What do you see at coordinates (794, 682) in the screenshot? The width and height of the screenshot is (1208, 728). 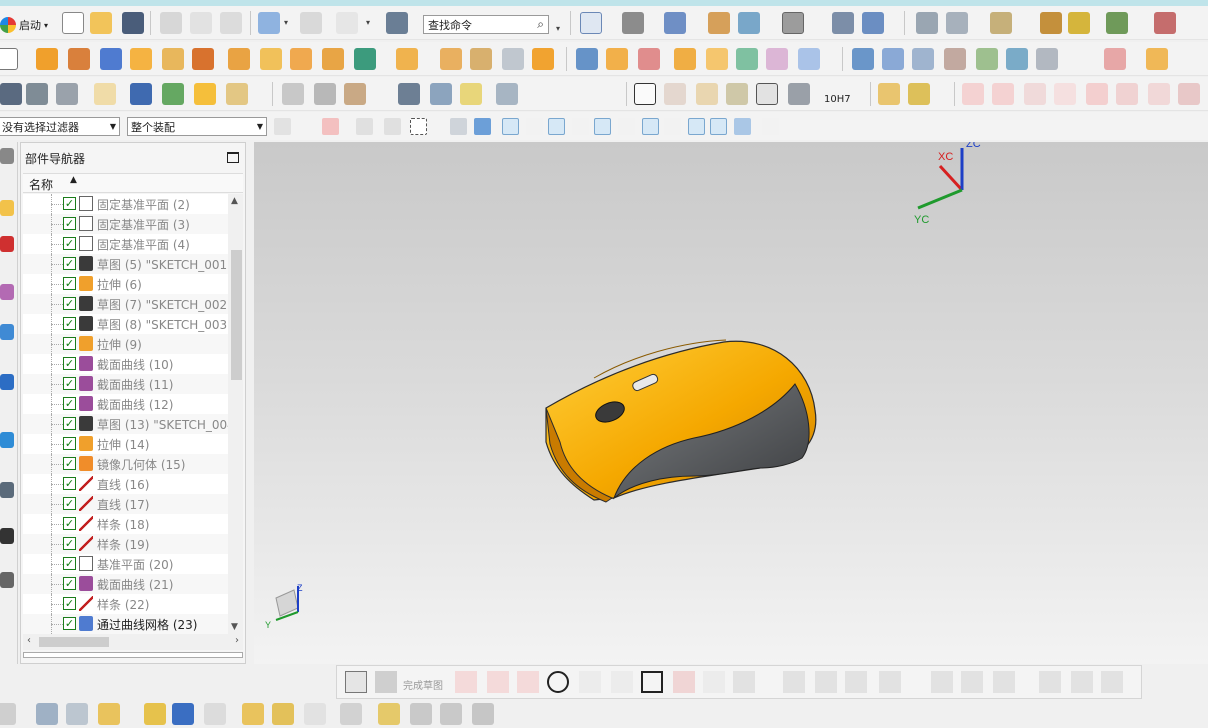 I see `quick-trim-icon` at bounding box center [794, 682].